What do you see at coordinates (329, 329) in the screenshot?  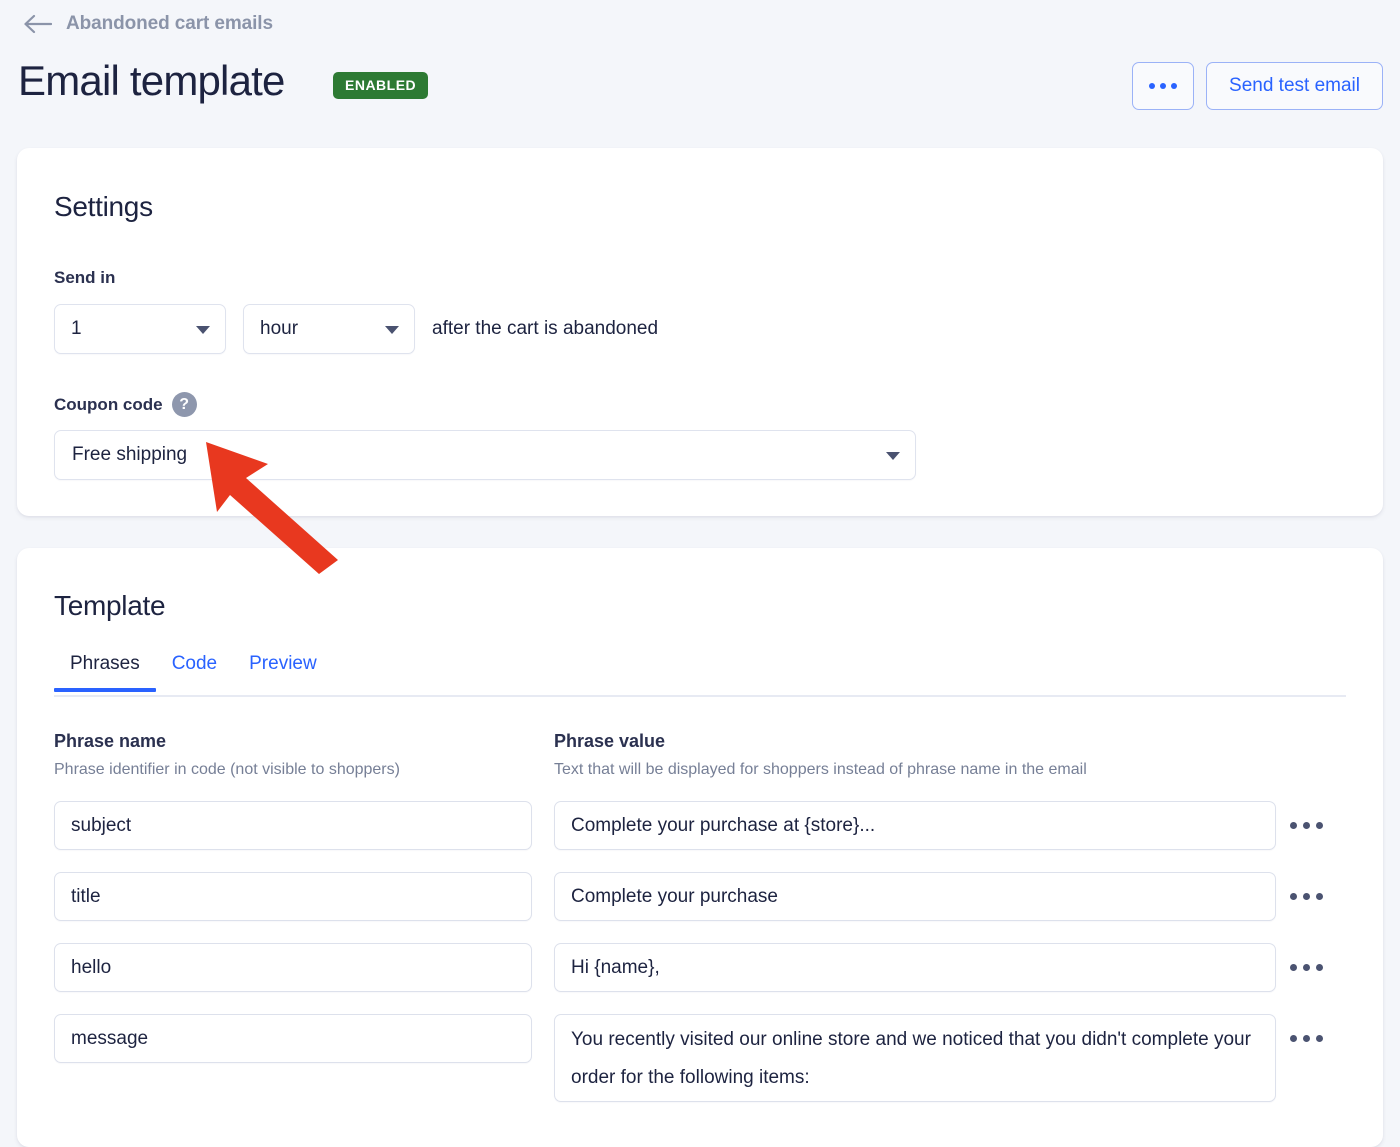 I see `send-in-unit-select: hour` at bounding box center [329, 329].